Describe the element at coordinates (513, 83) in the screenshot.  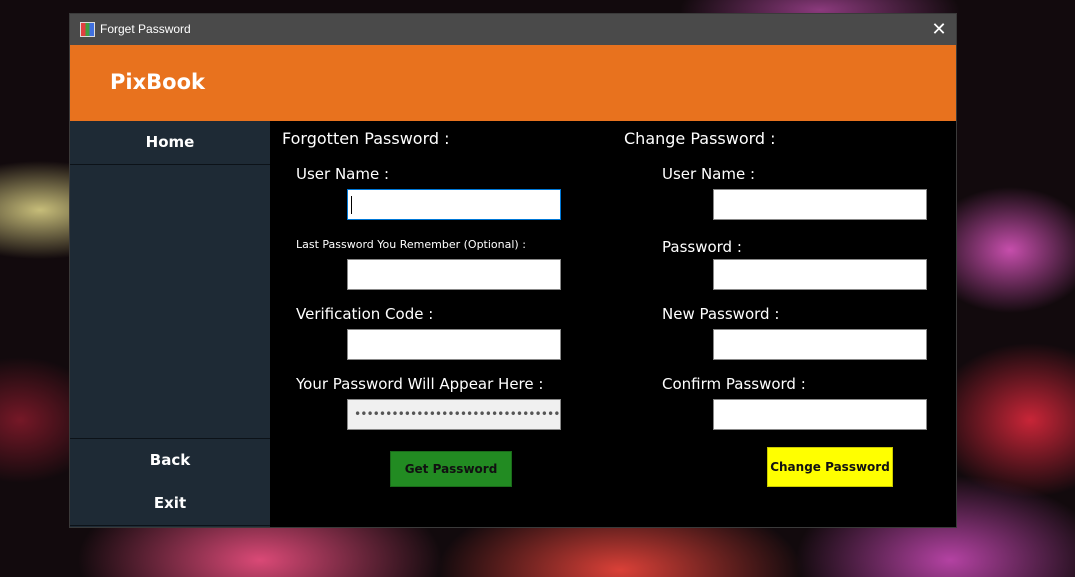
I see `app-header: PixBook` at that location.